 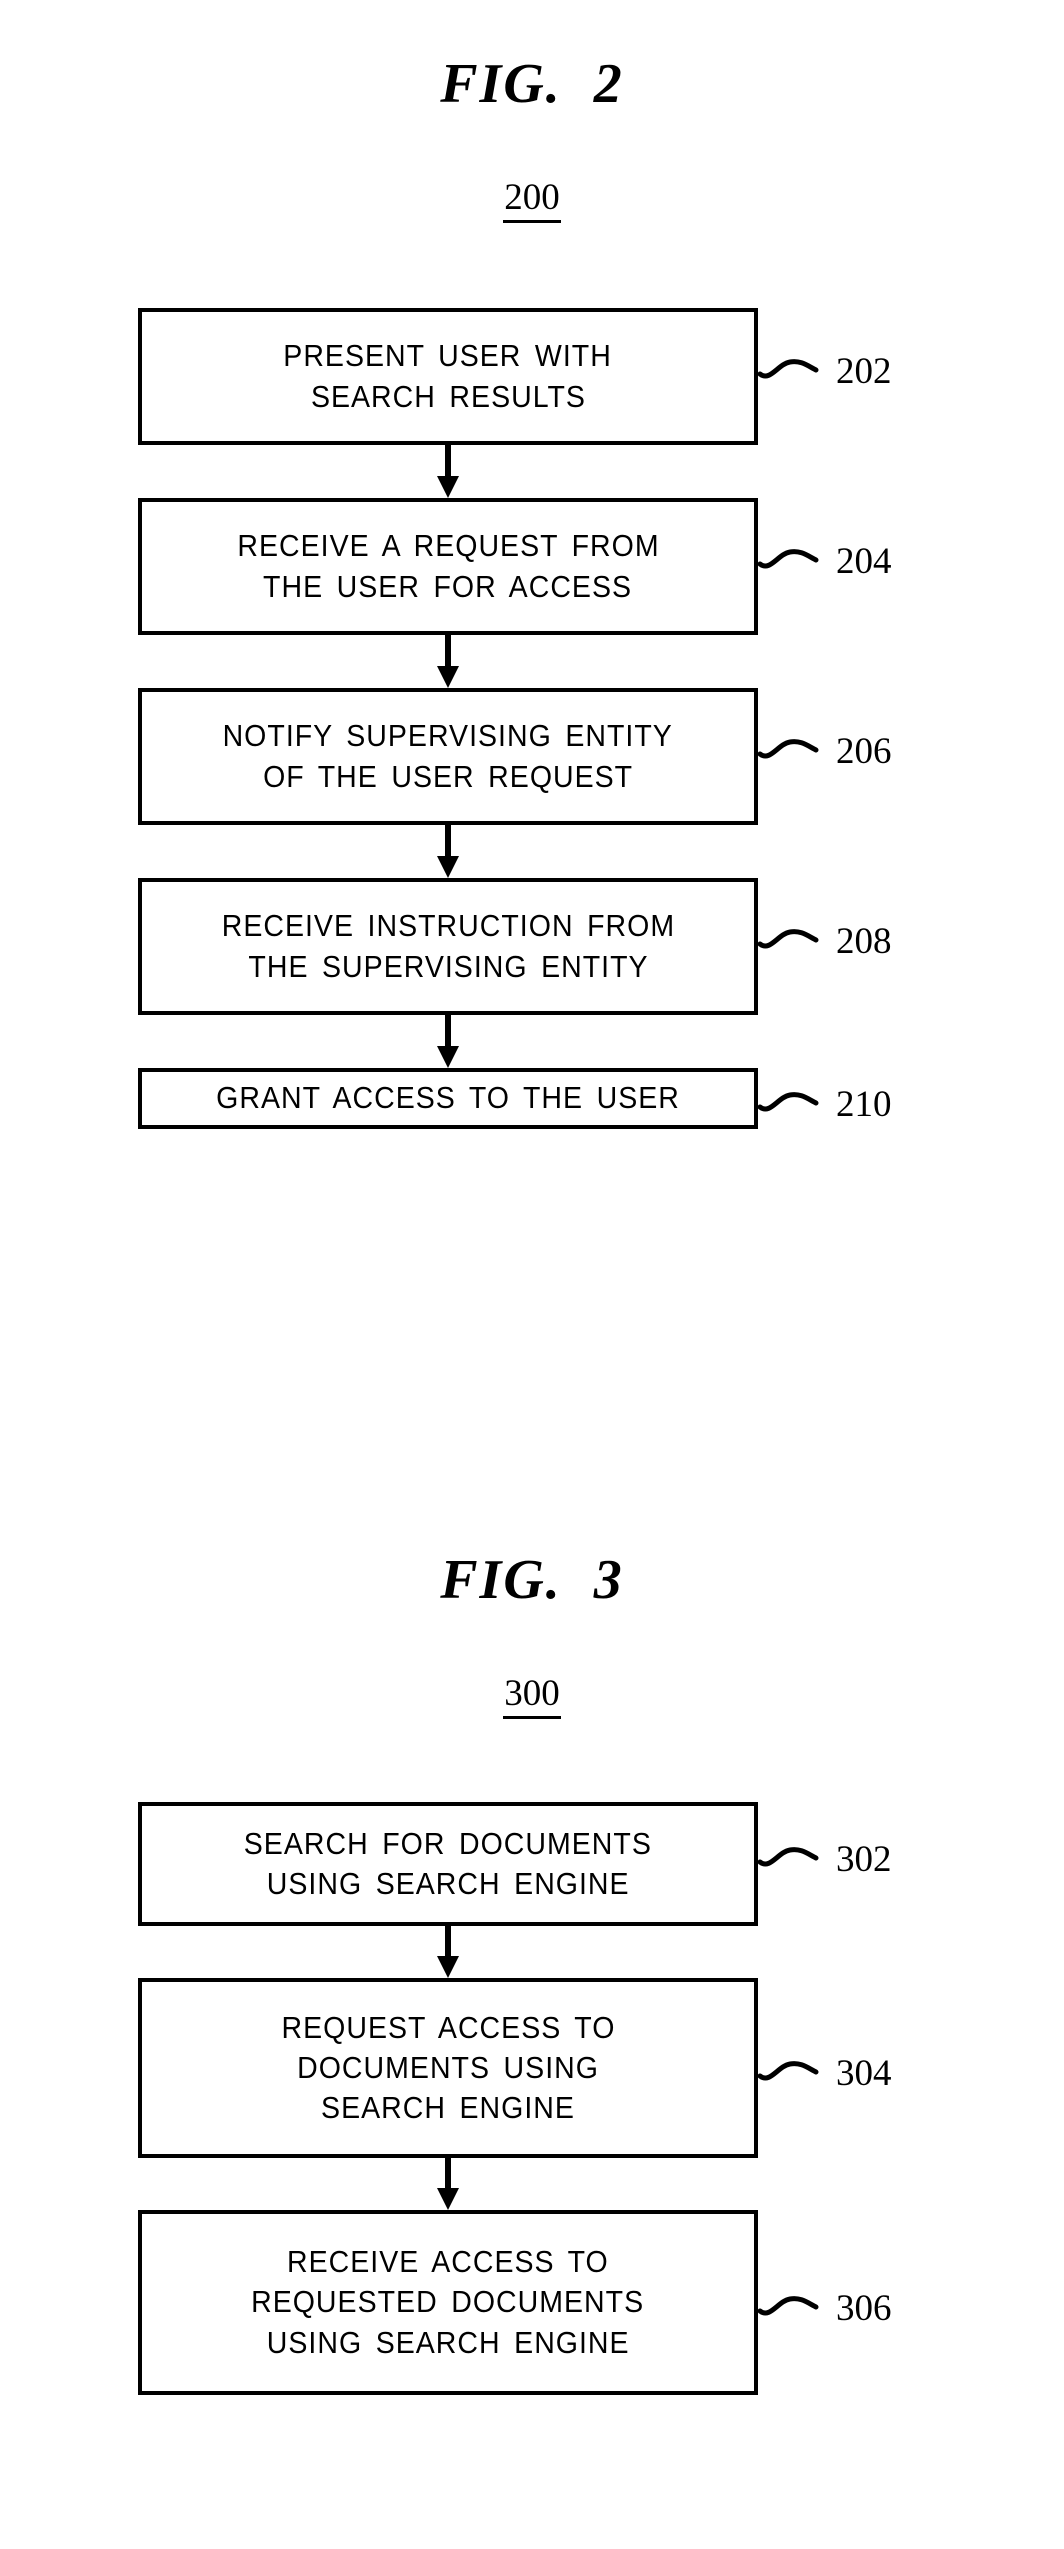 I want to click on flow-step-306-line-3: USING SEARCH ENGINE, so click(x=448, y=2342).